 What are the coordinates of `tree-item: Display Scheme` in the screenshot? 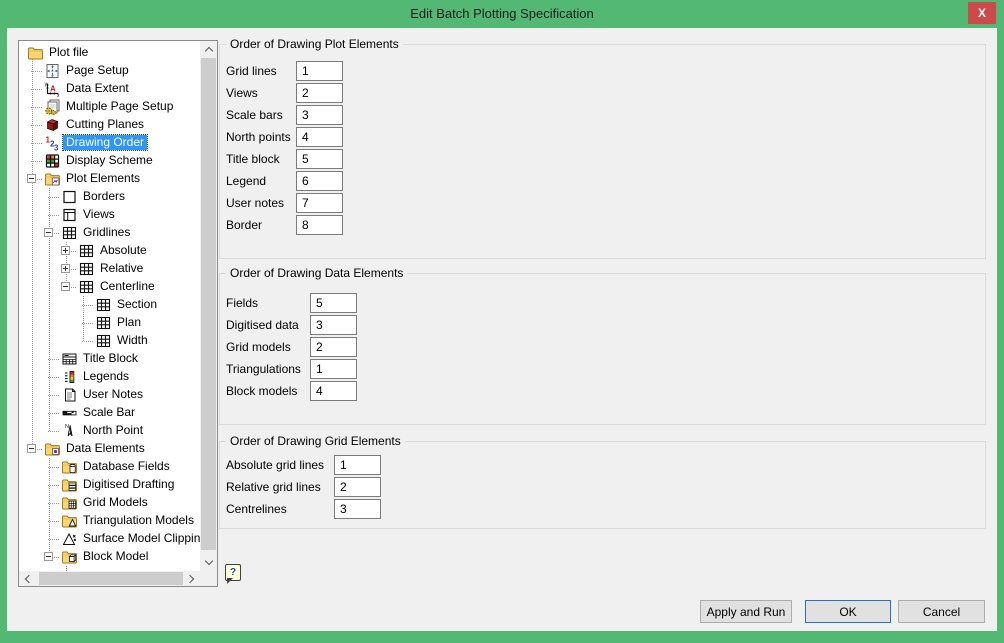 It's located at (109, 161).